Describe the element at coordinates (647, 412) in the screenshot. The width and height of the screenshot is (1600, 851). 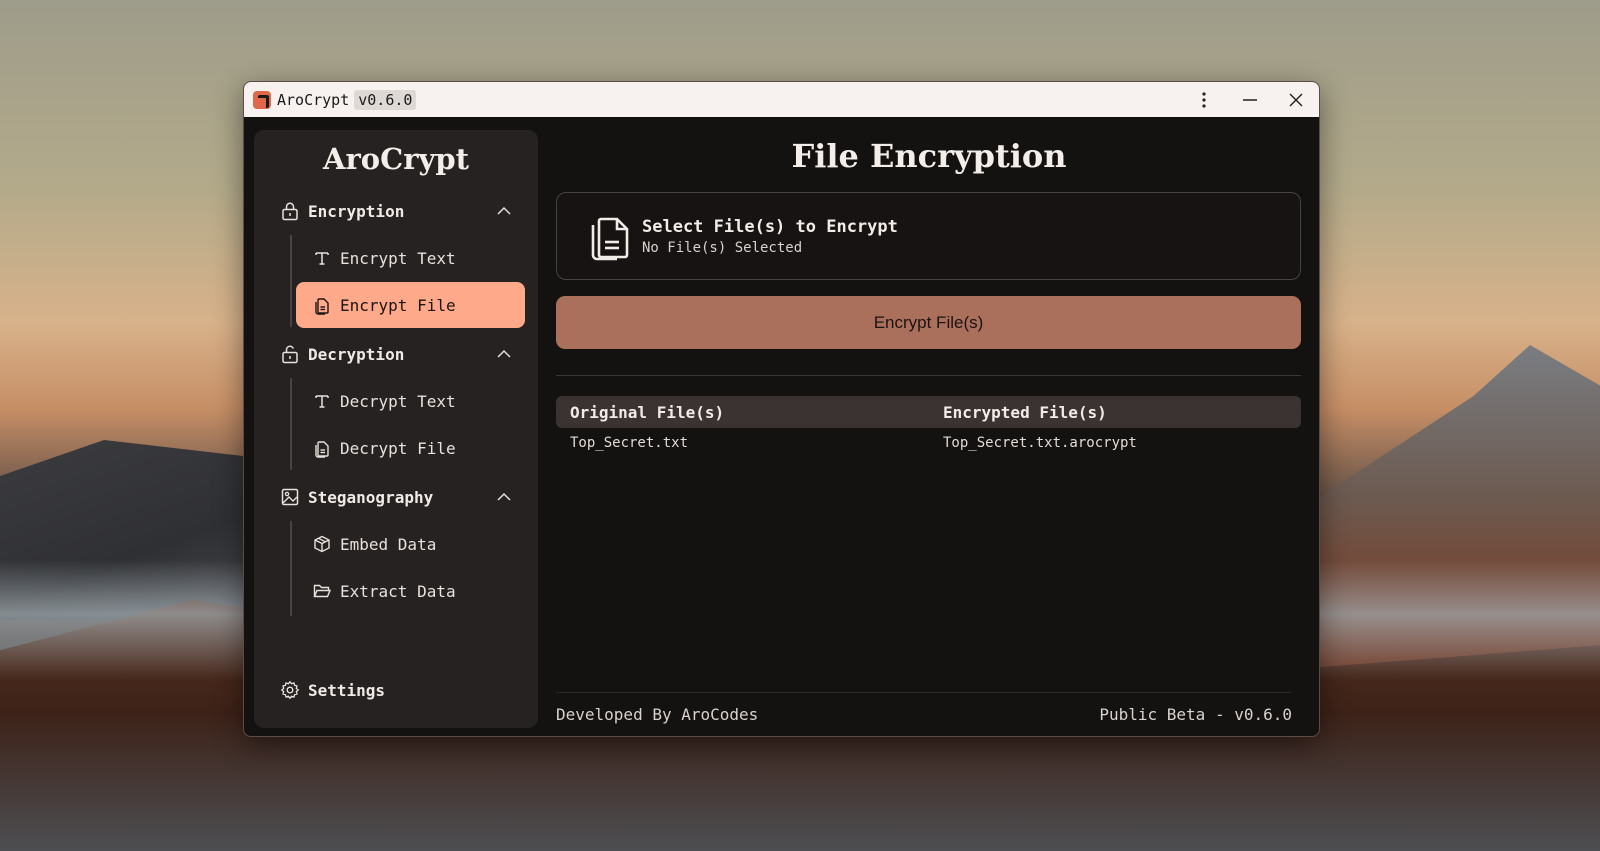
I see `column-header-original: Original File(s)` at that location.